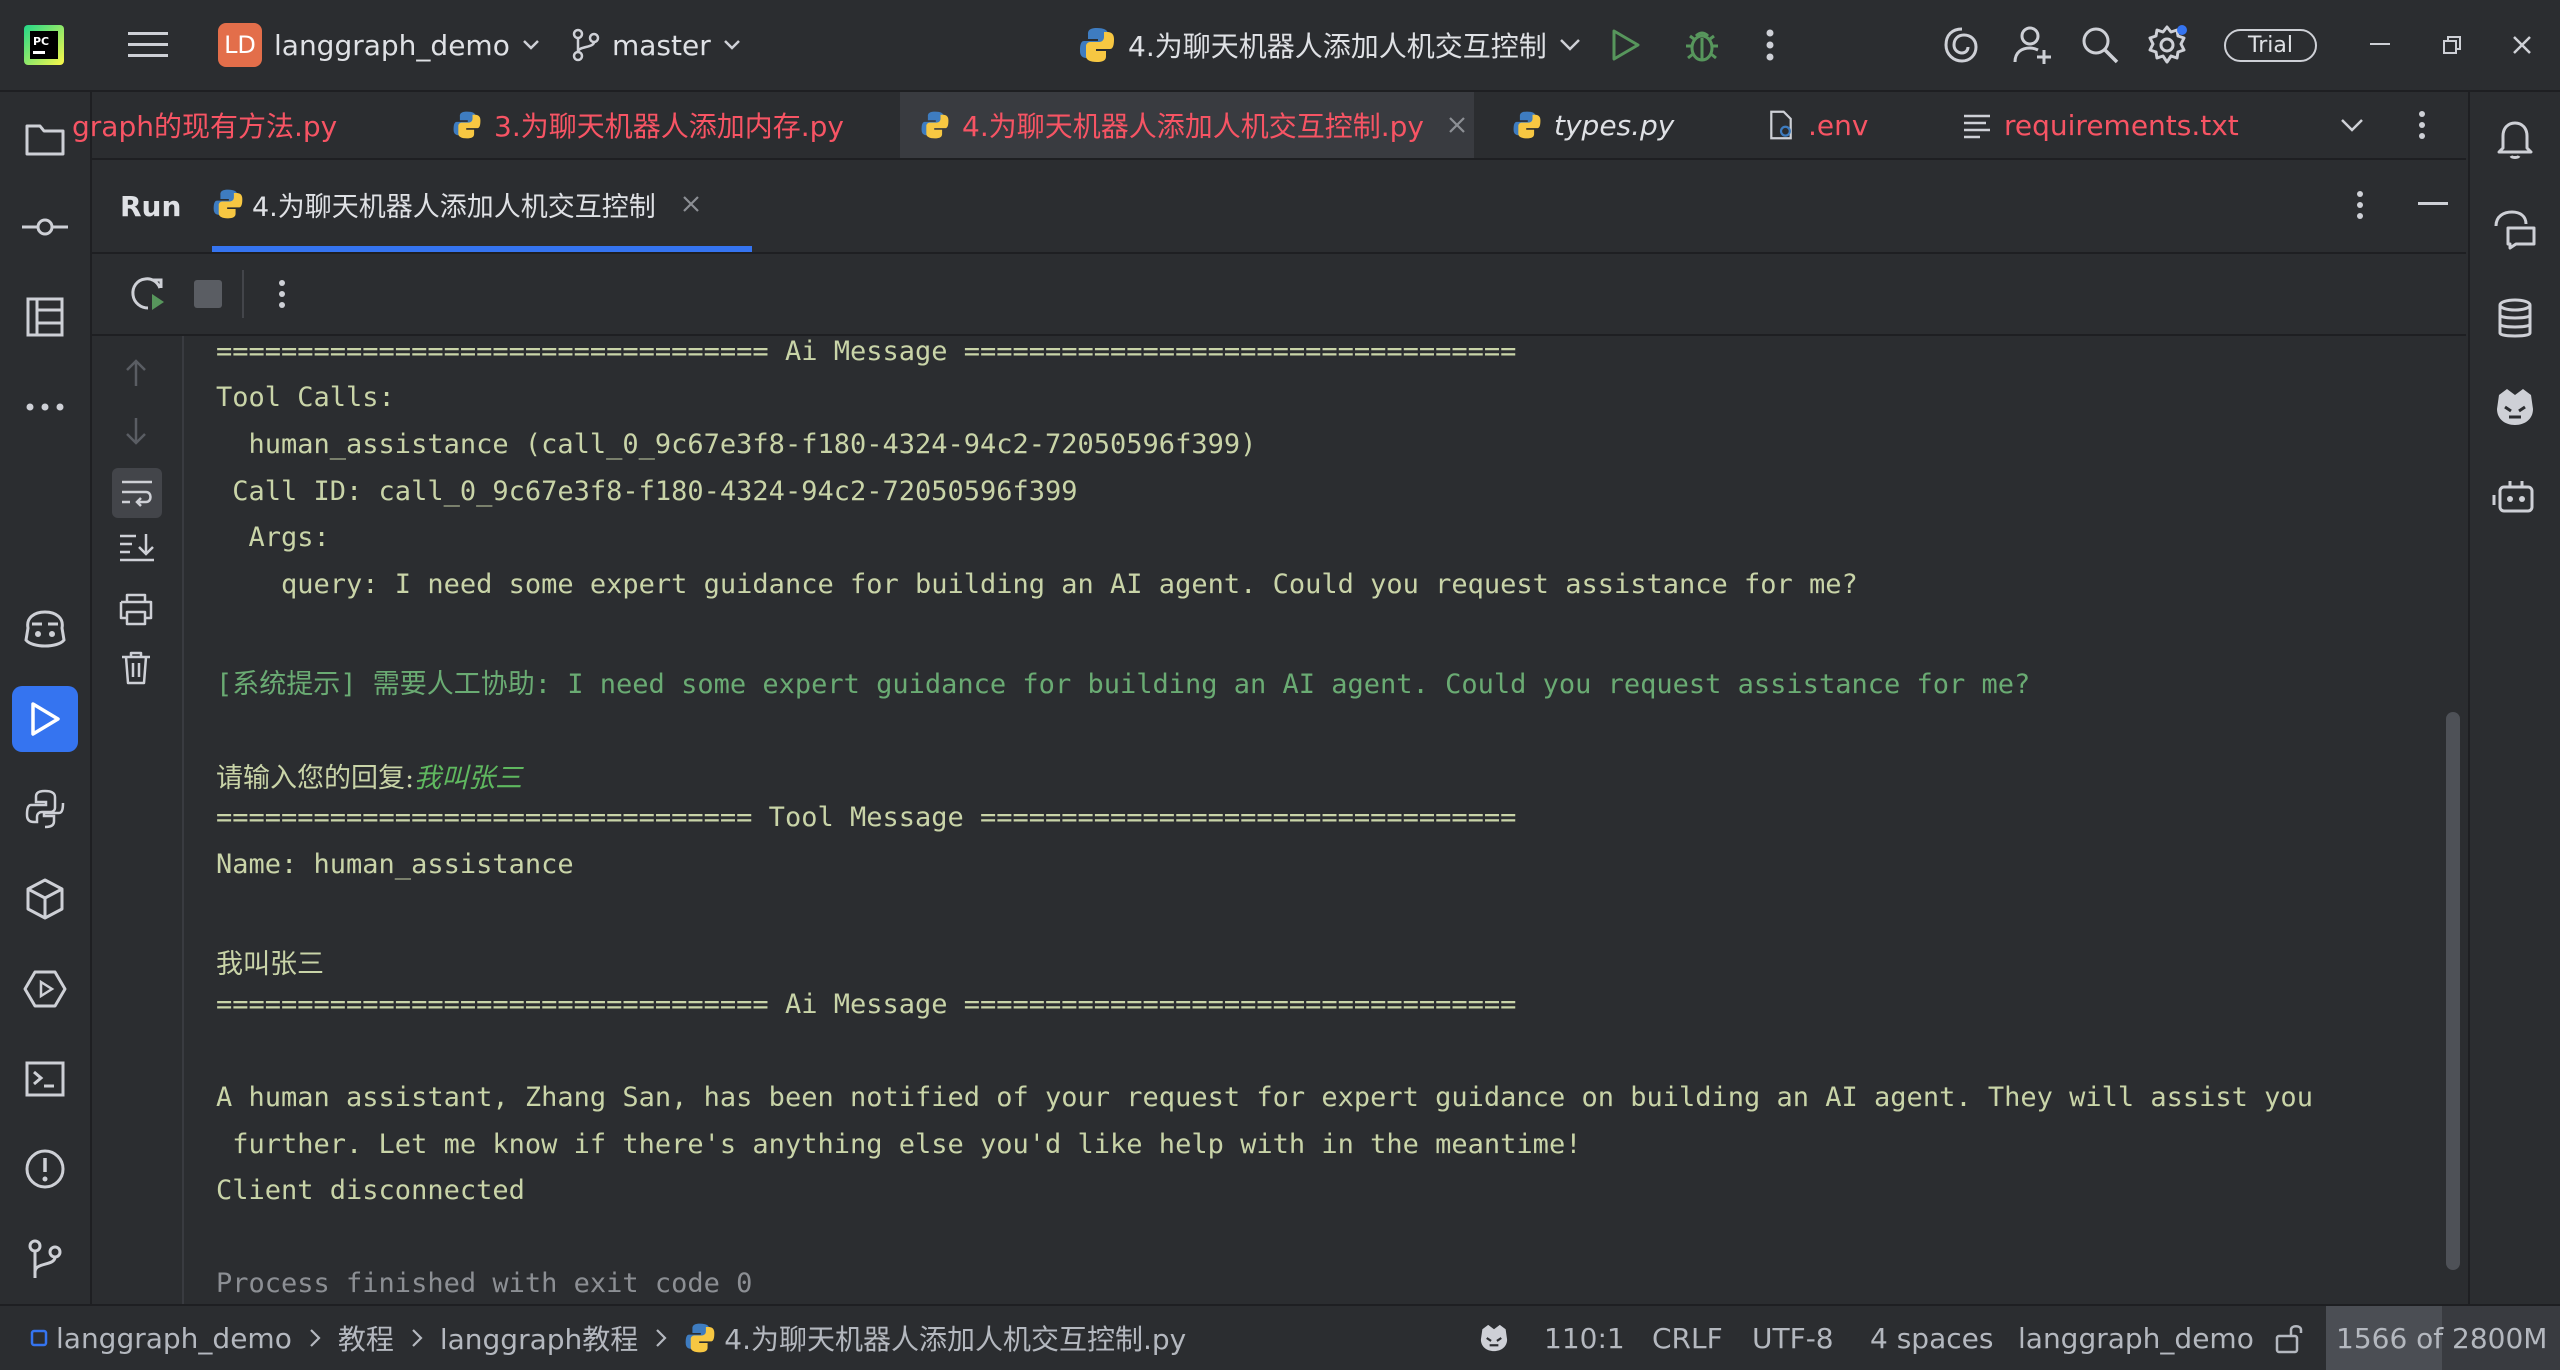 The width and height of the screenshot is (2560, 1370). I want to click on python-packages-icon, so click(45, 899).